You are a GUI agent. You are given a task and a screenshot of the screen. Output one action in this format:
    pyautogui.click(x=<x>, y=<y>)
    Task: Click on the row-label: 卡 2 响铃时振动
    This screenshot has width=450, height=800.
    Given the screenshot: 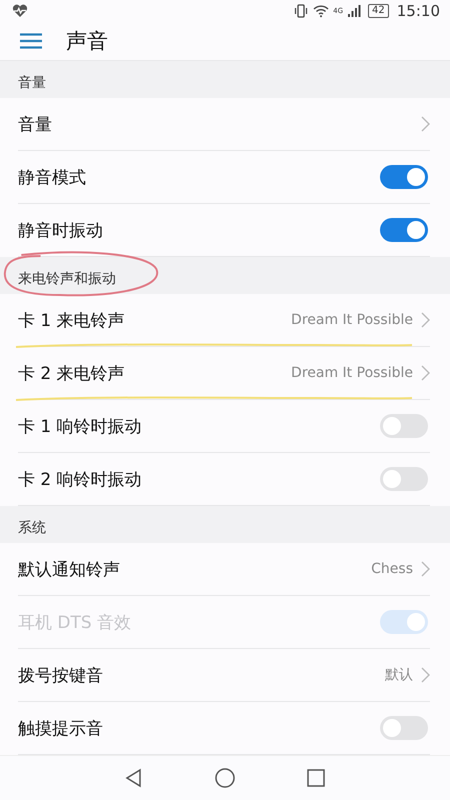 What is the action you would take?
    pyautogui.click(x=80, y=479)
    